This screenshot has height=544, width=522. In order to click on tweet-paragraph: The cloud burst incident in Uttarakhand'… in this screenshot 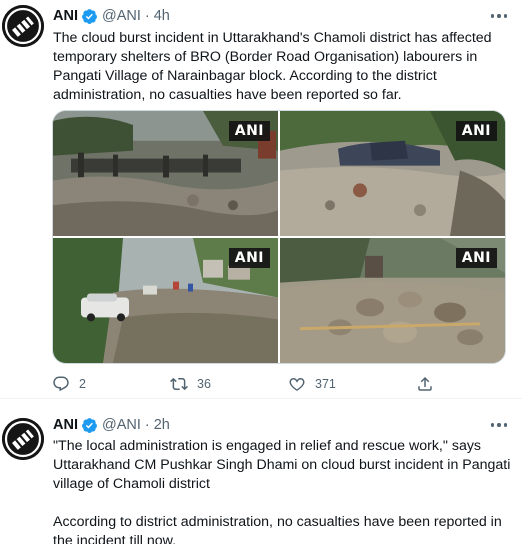, I will do `click(272, 66)`.